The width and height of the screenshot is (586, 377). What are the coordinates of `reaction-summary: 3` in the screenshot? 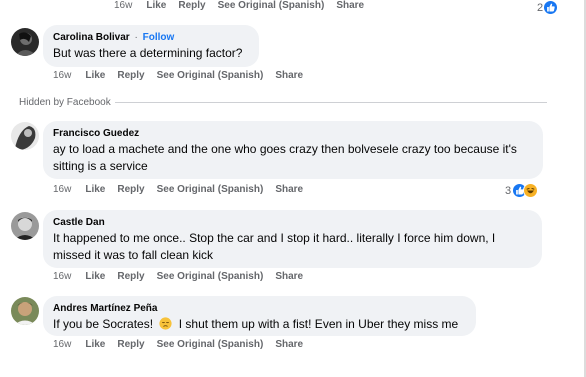 It's located at (522, 190).